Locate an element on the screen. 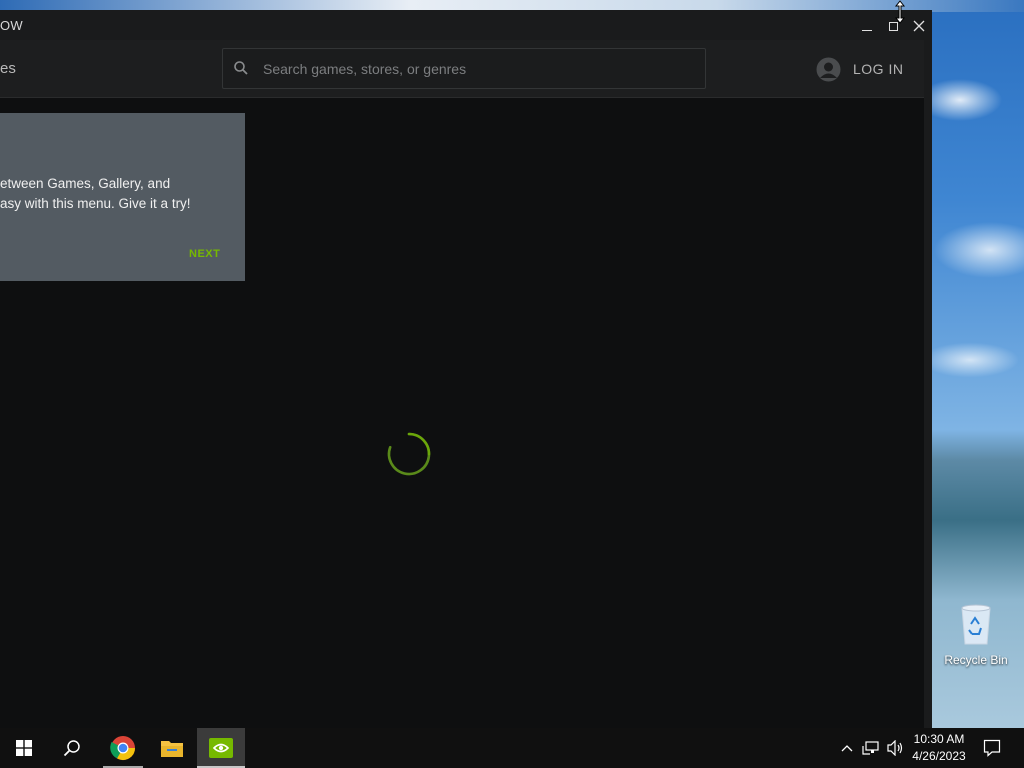 This screenshot has height=768, width=1024. search-box is located at coordinates (464, 68).